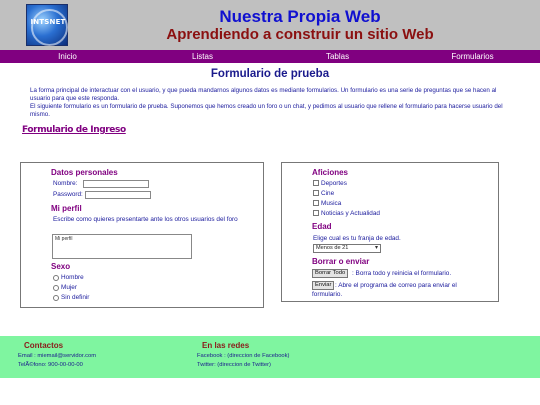 Image resolution: width=540 pixels, height=405 pixels. I want to click on reset-description: : Borra todo y reinicia el formulario., so click(402, 273).